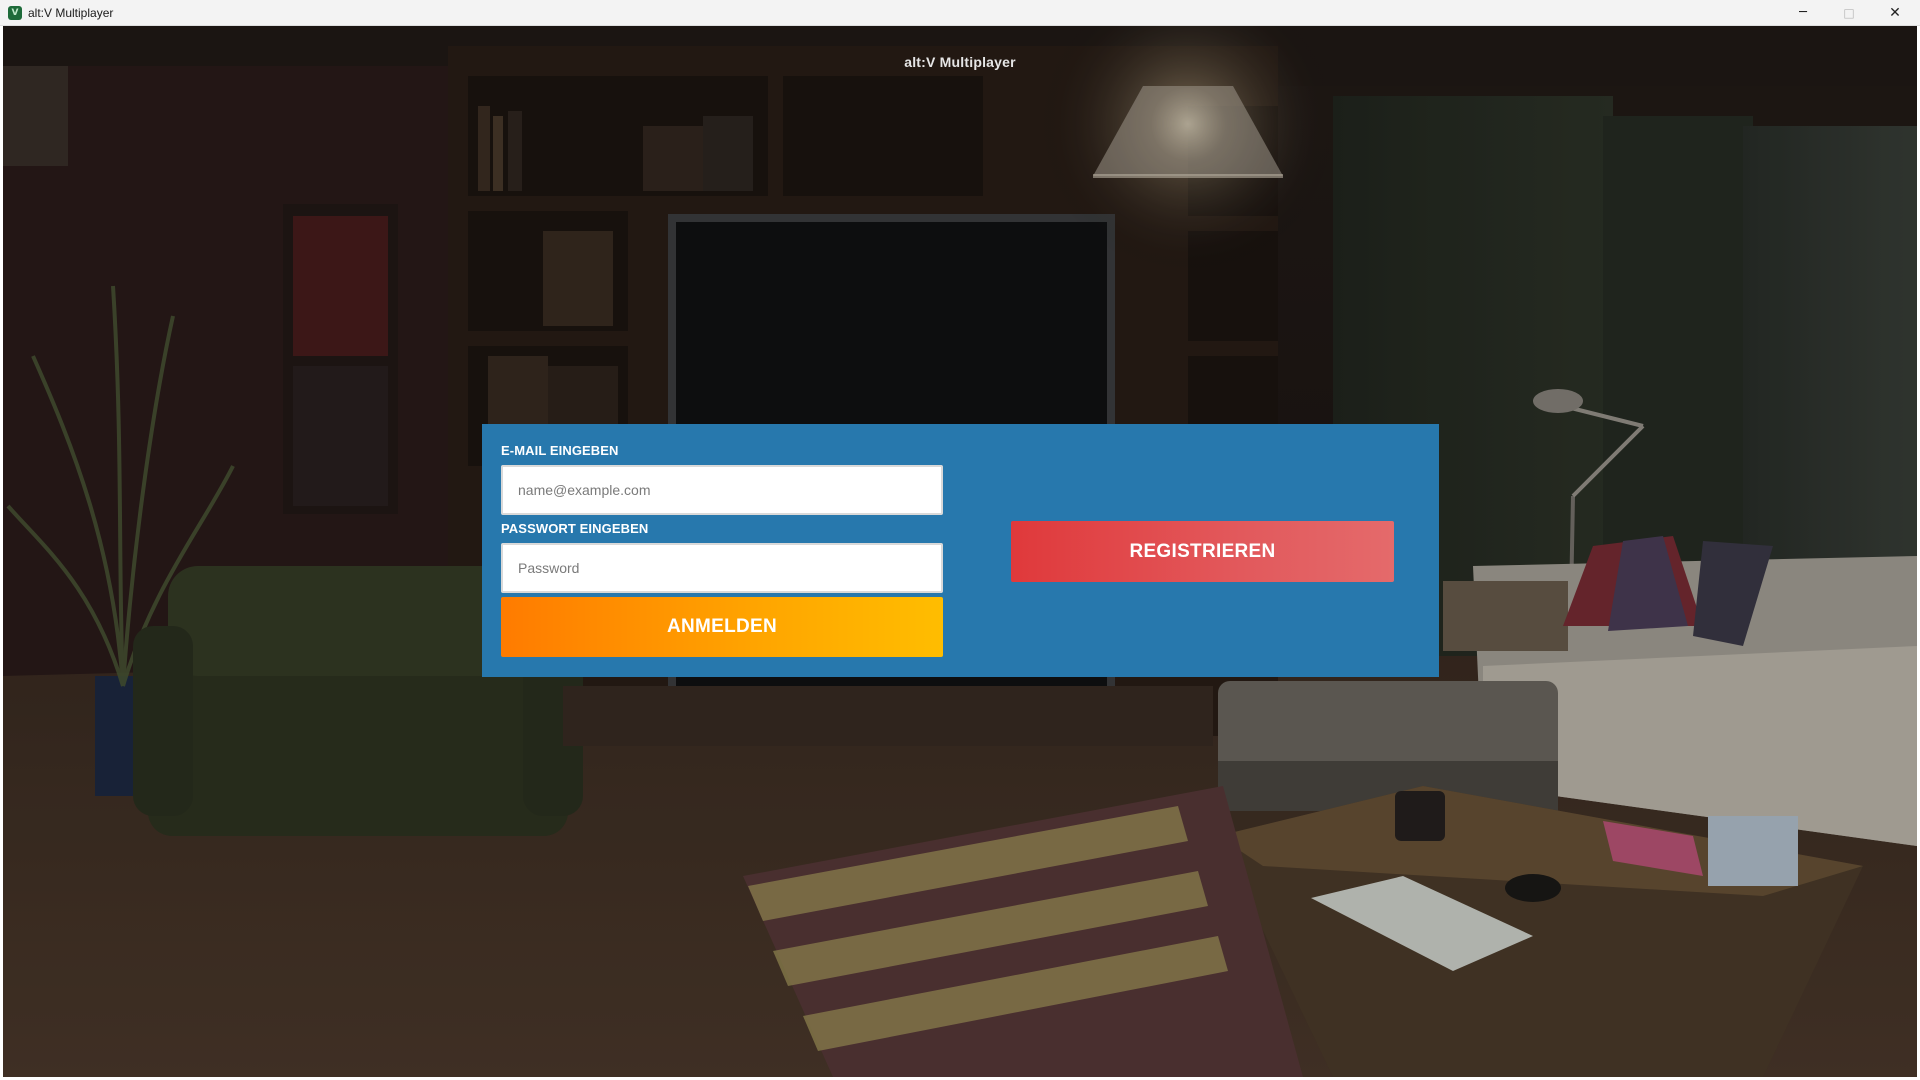  What do you see at coordinates (1803, 13) in the screenshot?
I see `minimize-button: ─` at bounding box center [1803, 13].